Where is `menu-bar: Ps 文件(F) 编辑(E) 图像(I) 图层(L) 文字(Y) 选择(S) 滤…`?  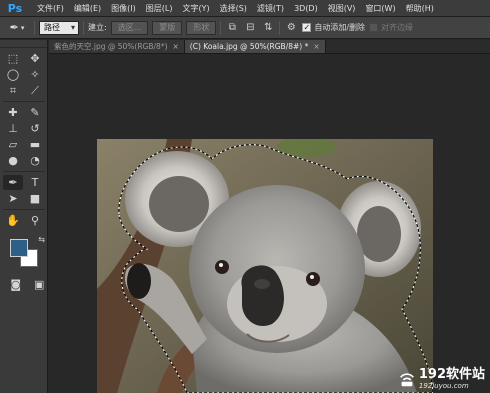
menu-bar: Ps 文件(F) 编辑(E) 图像(I) 图层(L) 文字(Y) 选择(S) 滤… is located at coordinates (245, 8).